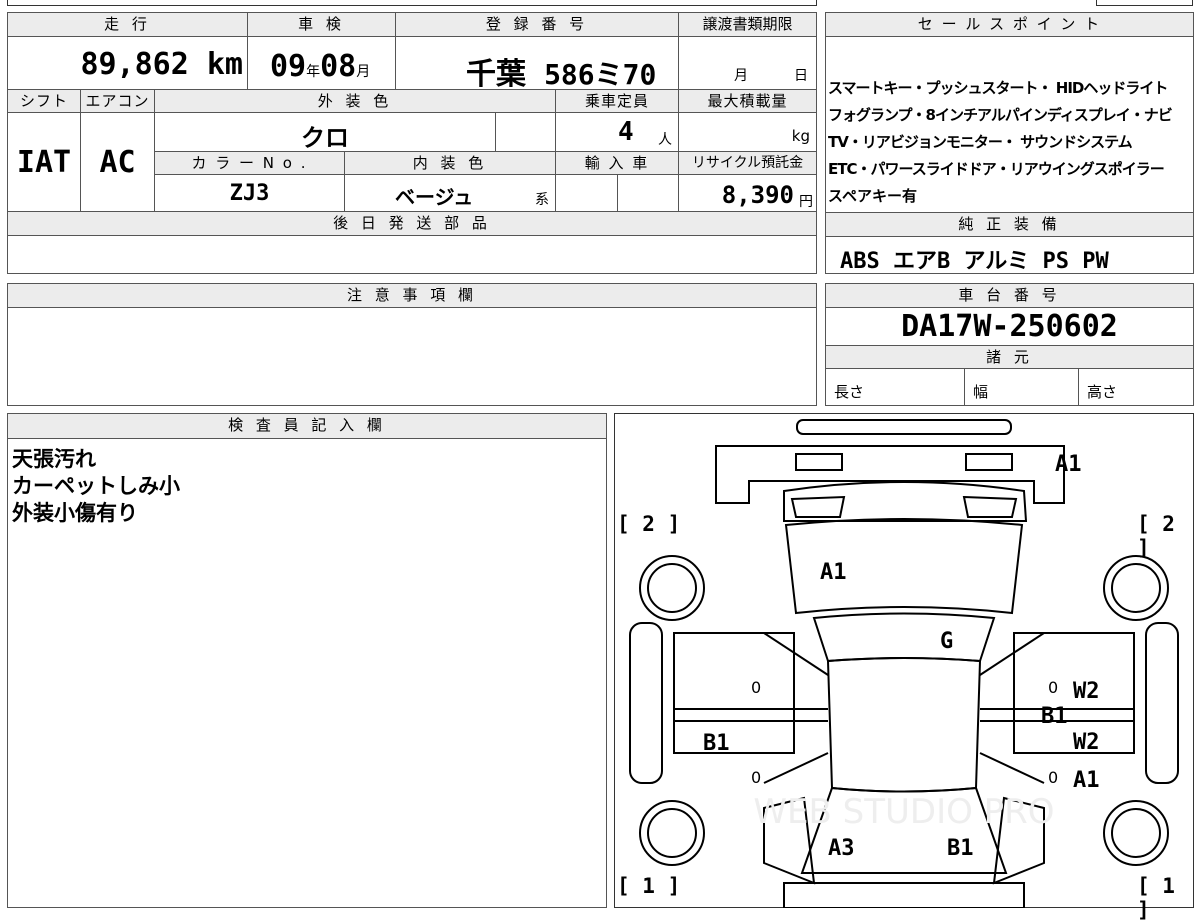 The image size is (1200, 922). Describe the element at coordinates (75, 513) in the screenshot. I see `inspector-line: 外装小傷有り` at that location.